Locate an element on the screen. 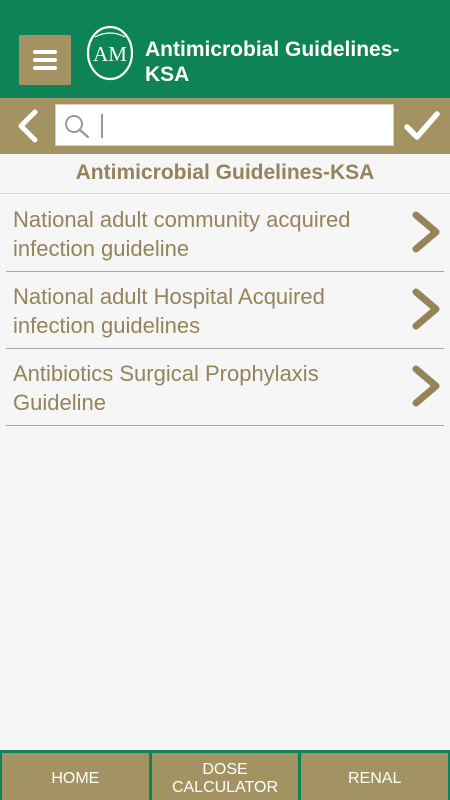 The height and width of the screenshot is (800, 450). confirm-button is located at coordinates (422, 126).